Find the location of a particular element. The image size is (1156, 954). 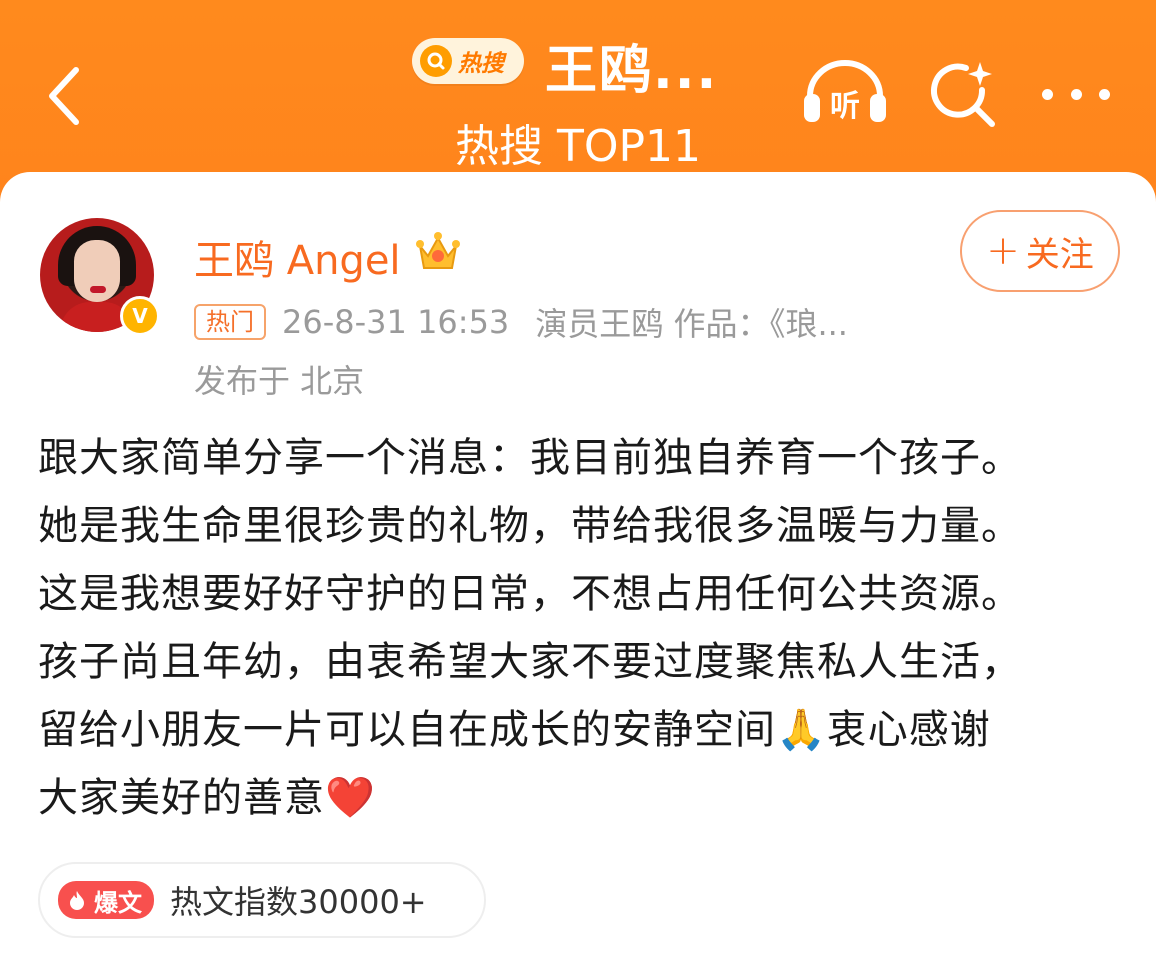

baowen-badge: 爆文 is located at coordinates (106, 900).